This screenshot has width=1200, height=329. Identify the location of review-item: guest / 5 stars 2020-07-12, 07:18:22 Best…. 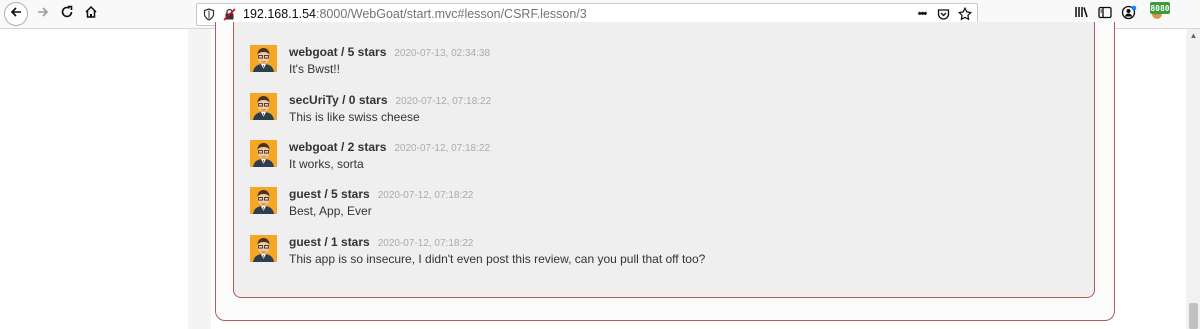
(665, 207).